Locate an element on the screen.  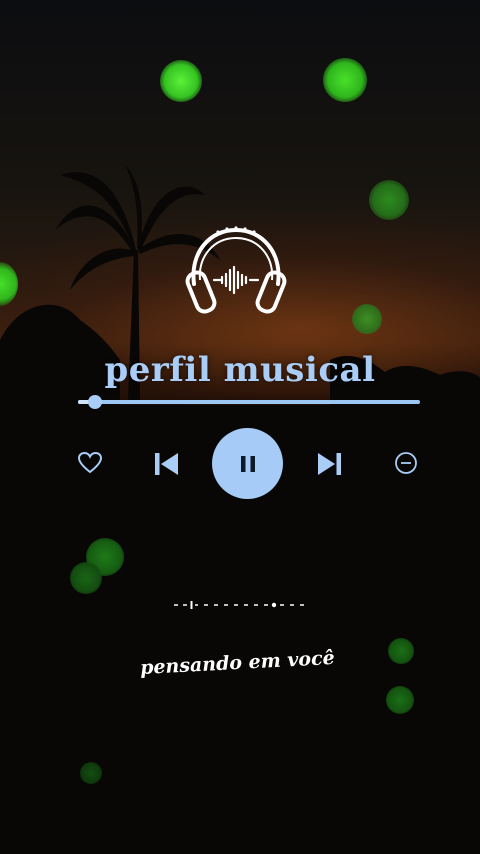
heart-icon is located at coordinates (90, 462).